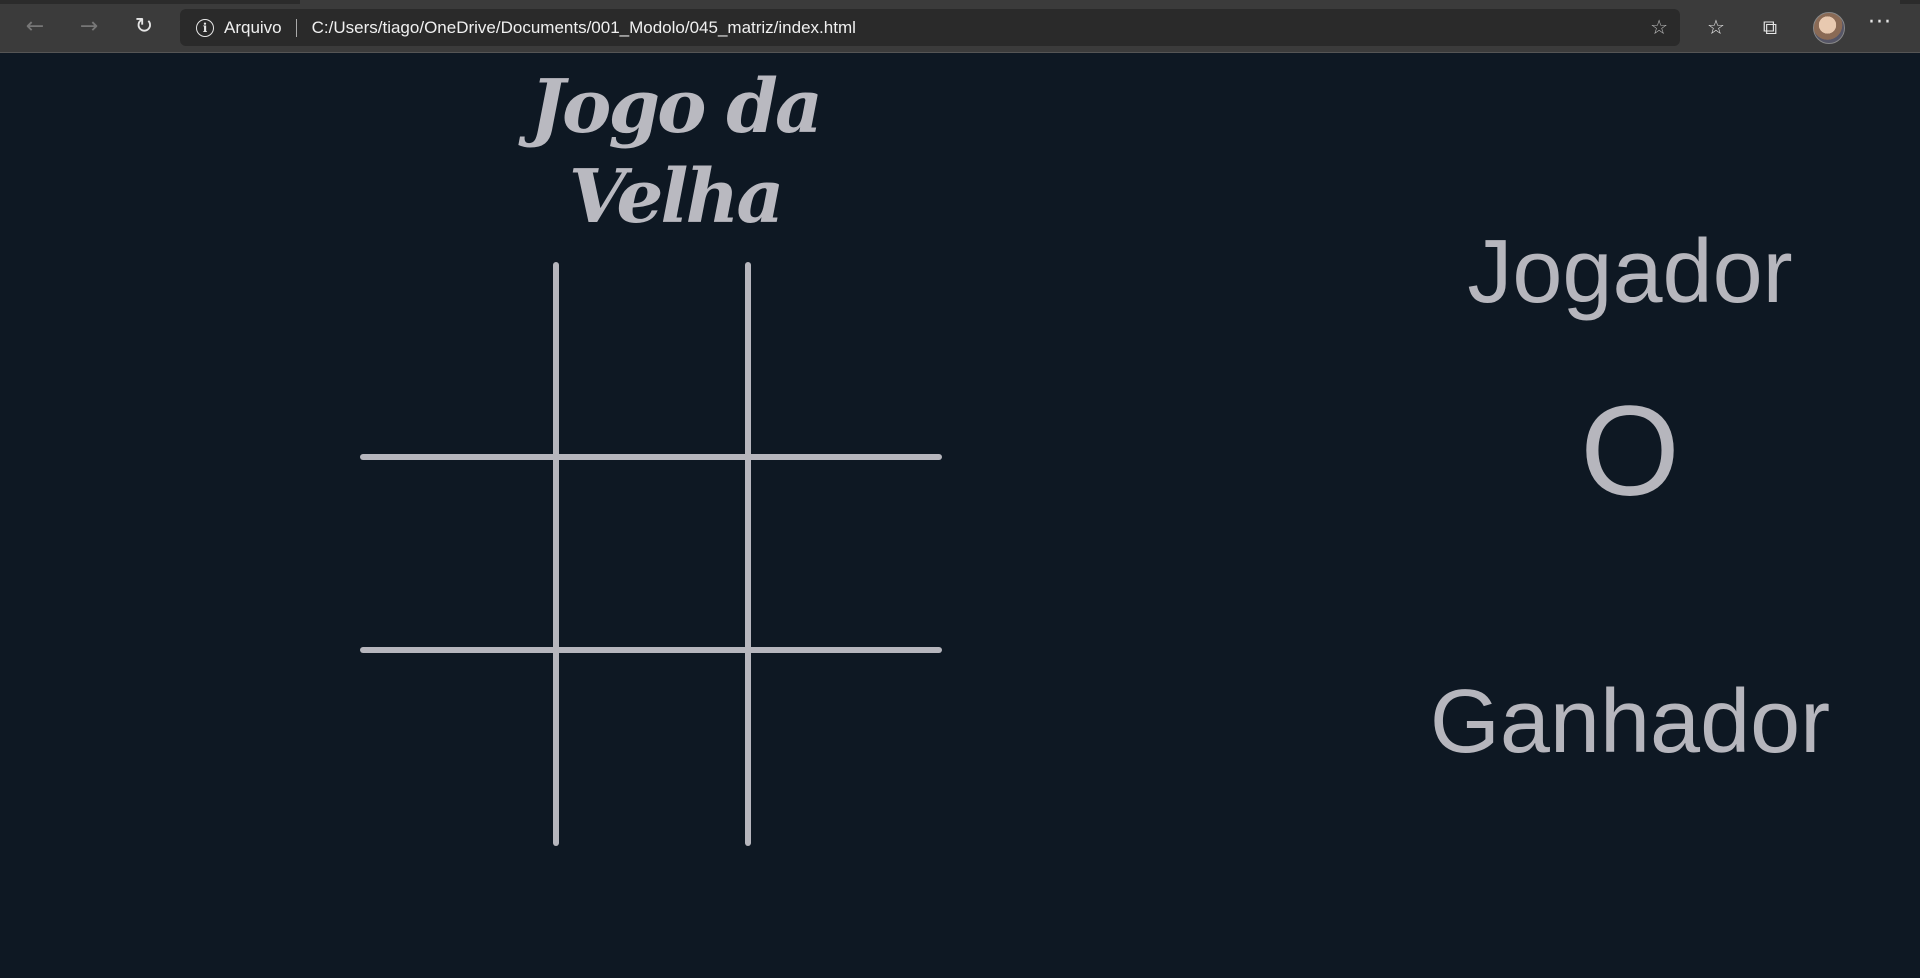  What do you see at coordinates (1630, 451) in the screenshot?
I see `current-player: O` at bounding box center [1630, 451].